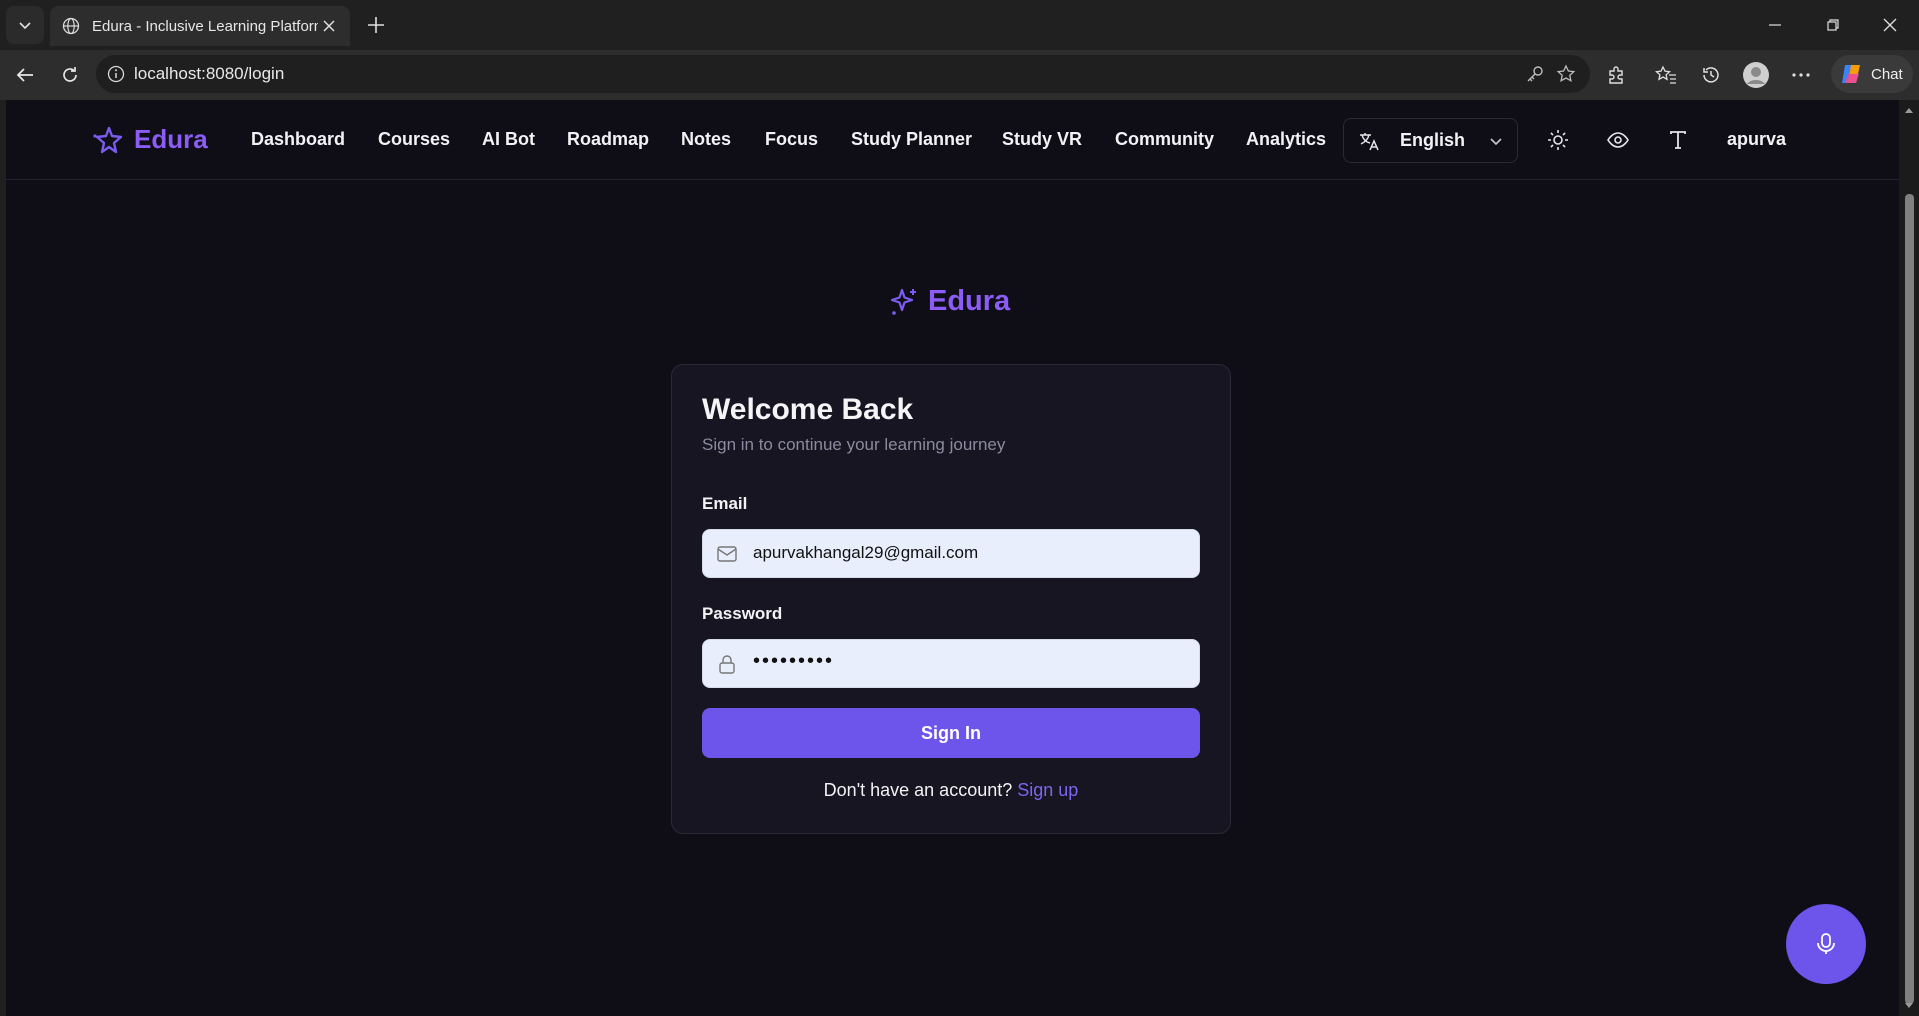 This screenshot has width=1919, height=1016. I want to click on close-tab-icon, so click(329, 26).